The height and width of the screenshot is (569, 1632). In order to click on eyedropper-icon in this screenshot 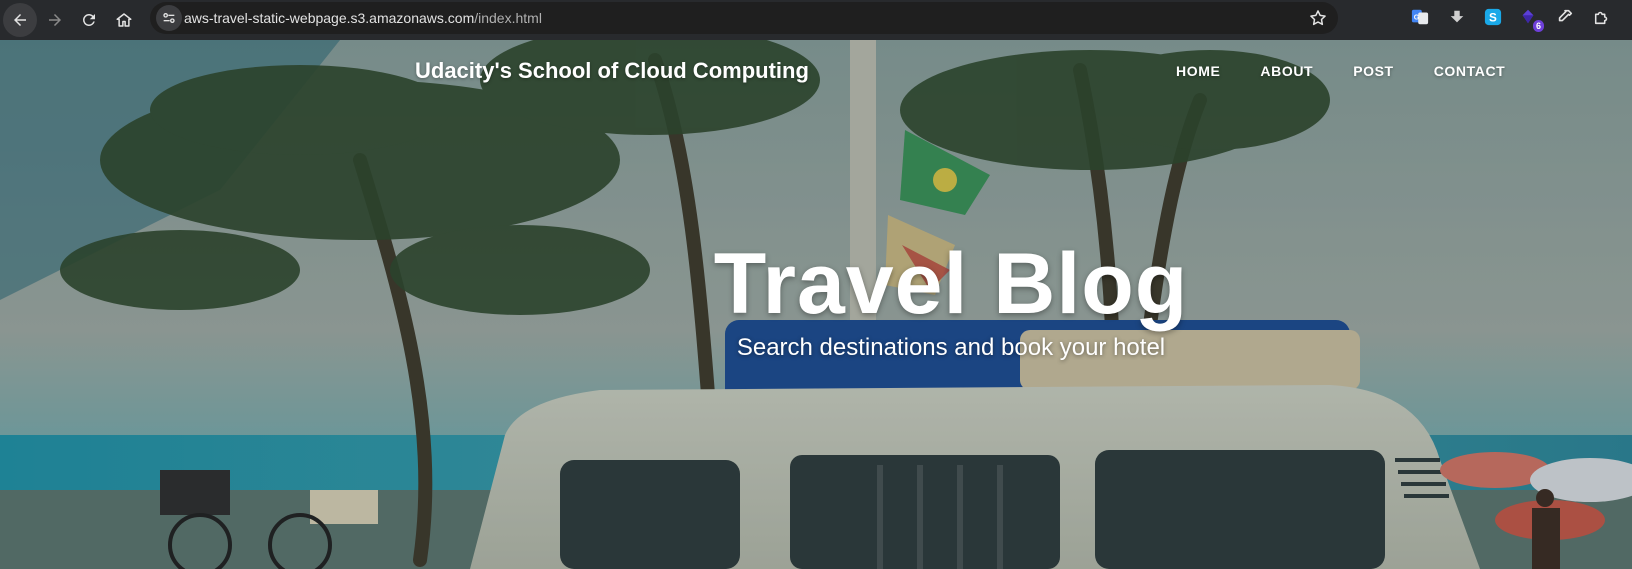, I will do `click(1565, 15)`.